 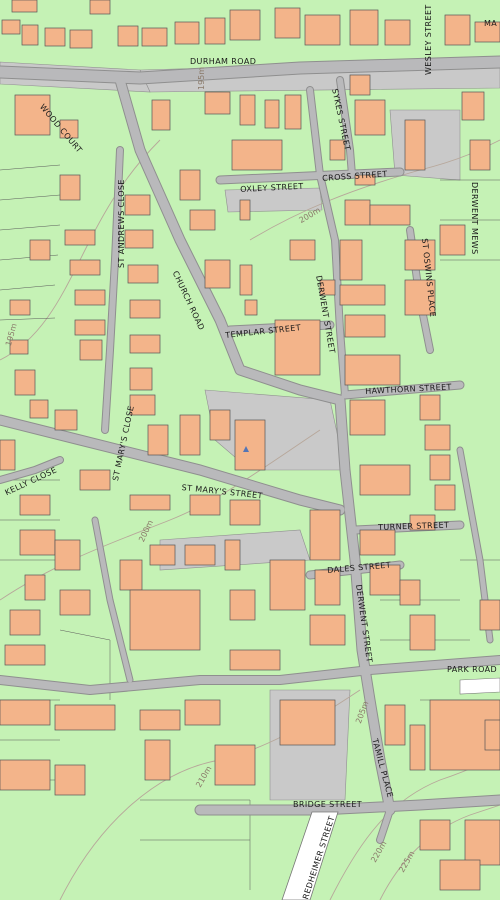 What do you see at coordinates (223, 61) in the screenshot?
I see `street-label-durham-road: DURHAM ROAD` at bounding box center [223, 61].